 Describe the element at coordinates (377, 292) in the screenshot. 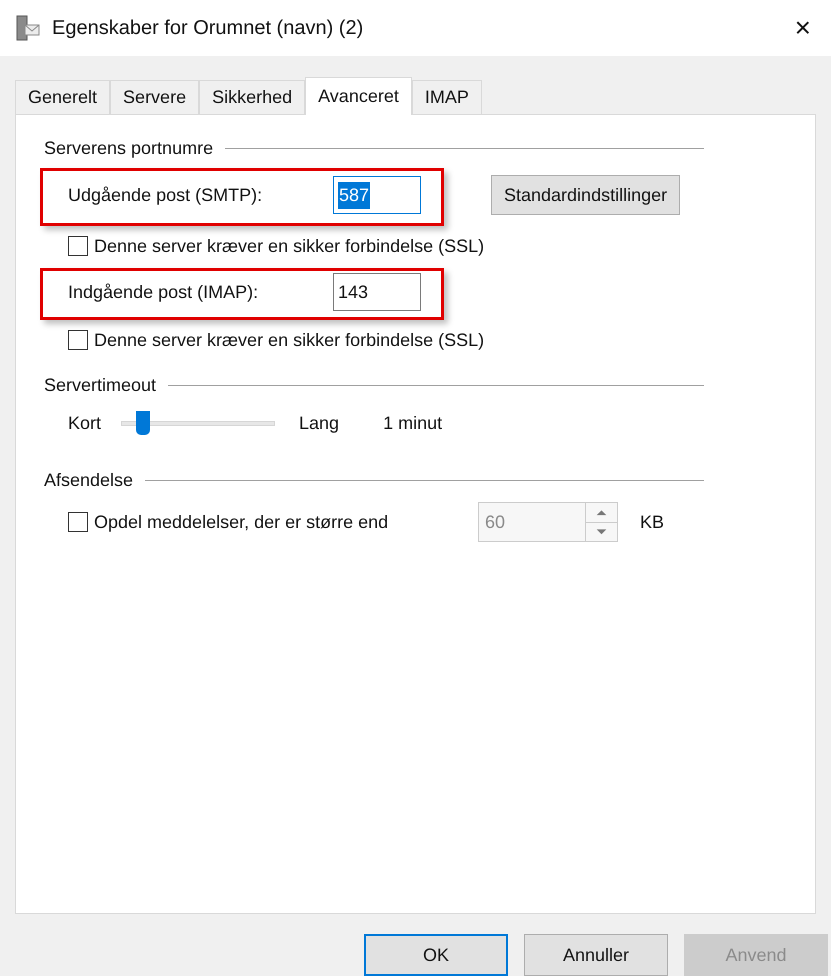

I see `port-field: 143` at that location.